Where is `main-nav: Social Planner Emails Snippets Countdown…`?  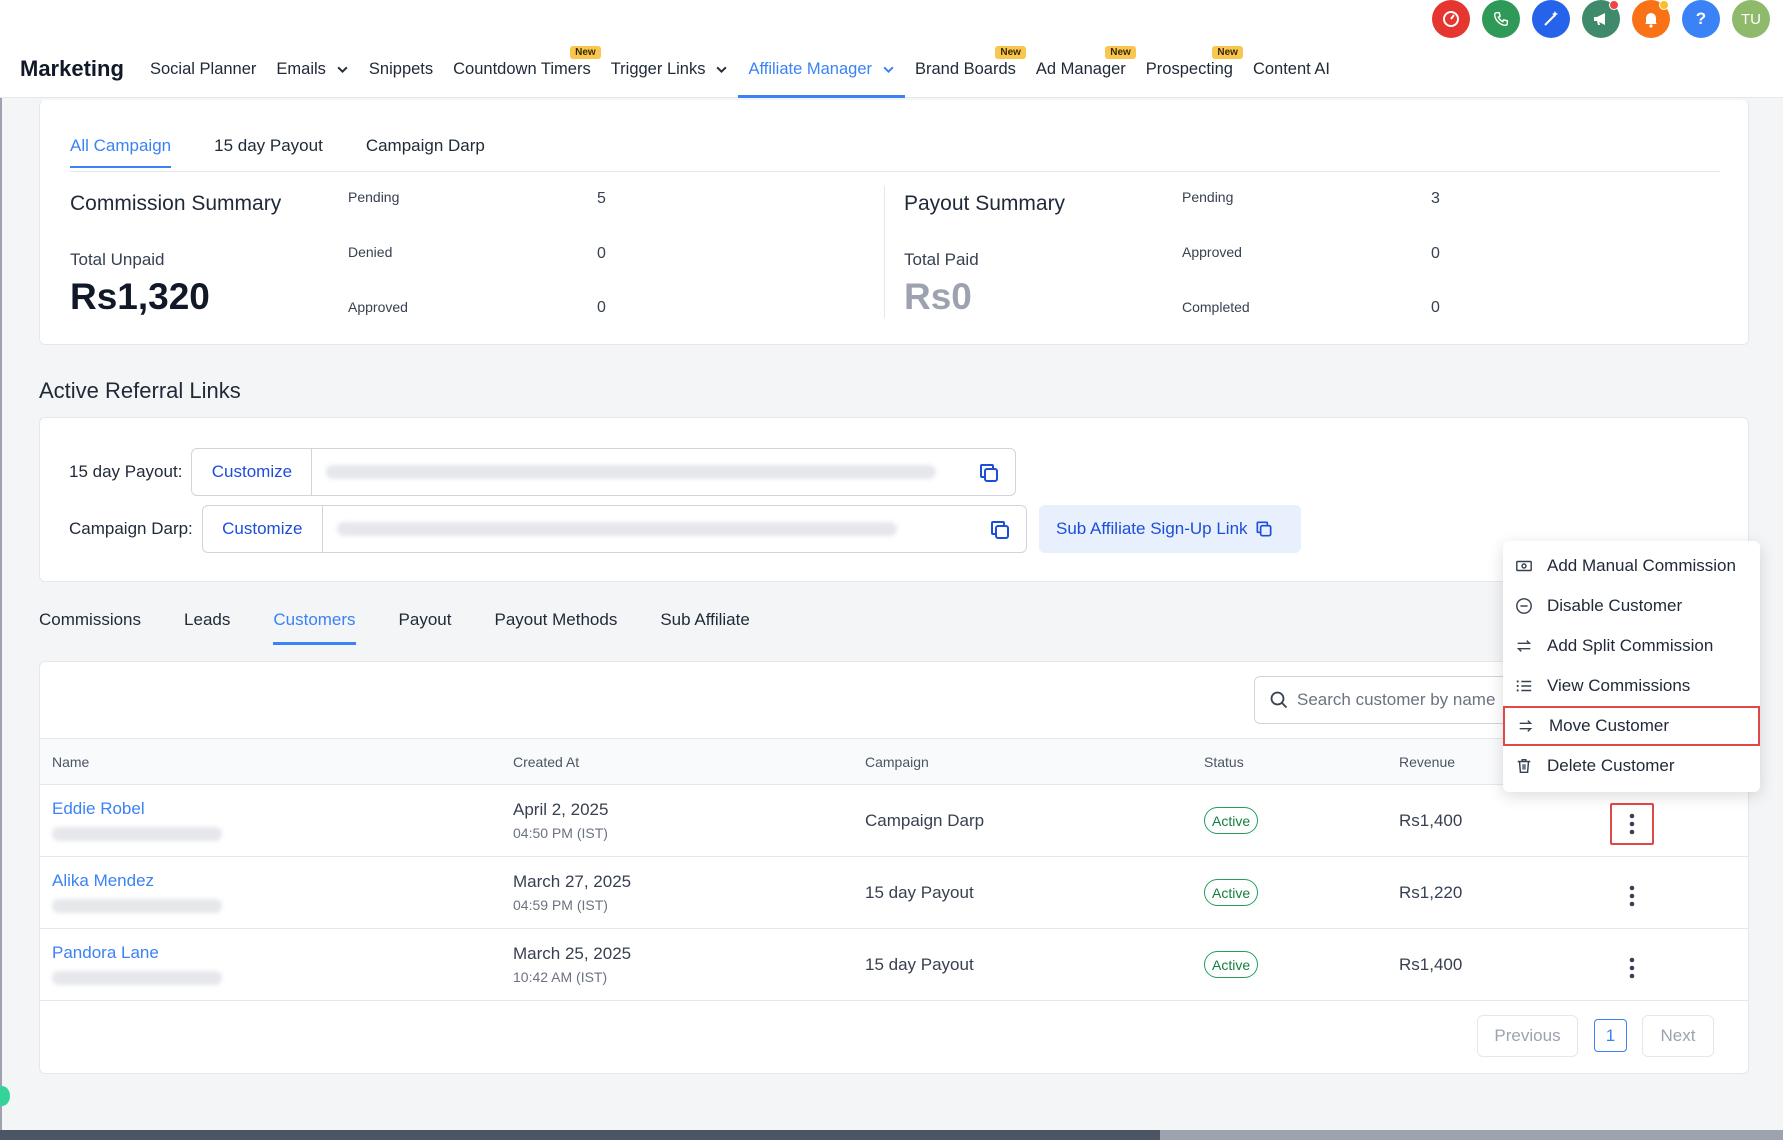
main-nav: Social Planner Emails Snippets Countdown… is located at coordinates (740, 72).